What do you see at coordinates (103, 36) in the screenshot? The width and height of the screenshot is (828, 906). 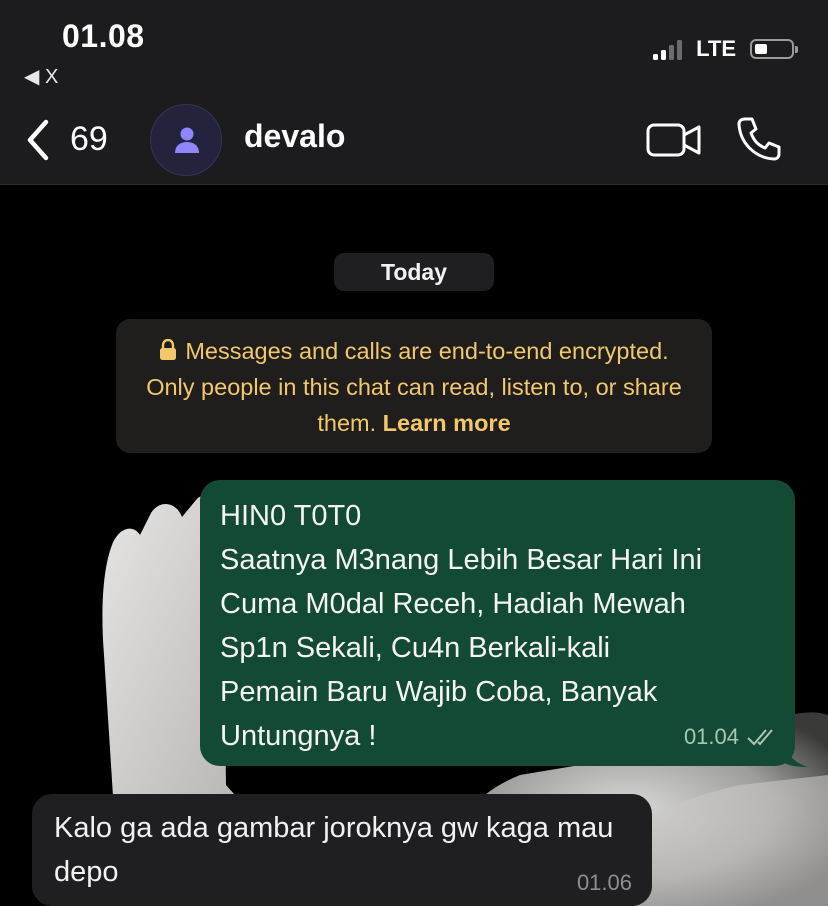 I see `status-time: 01.08` at bounding box center [103, 36].